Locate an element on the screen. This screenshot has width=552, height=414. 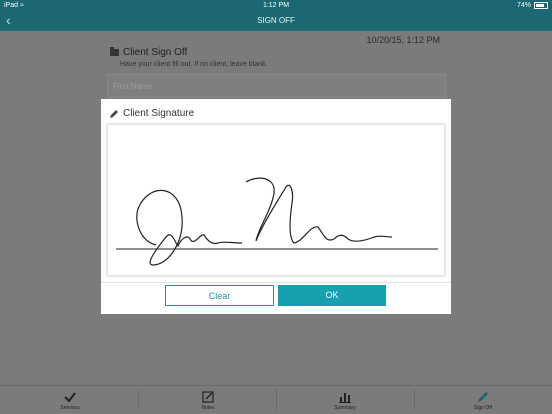
status-time: 1:12 PM is located at coordinates (276, 5).